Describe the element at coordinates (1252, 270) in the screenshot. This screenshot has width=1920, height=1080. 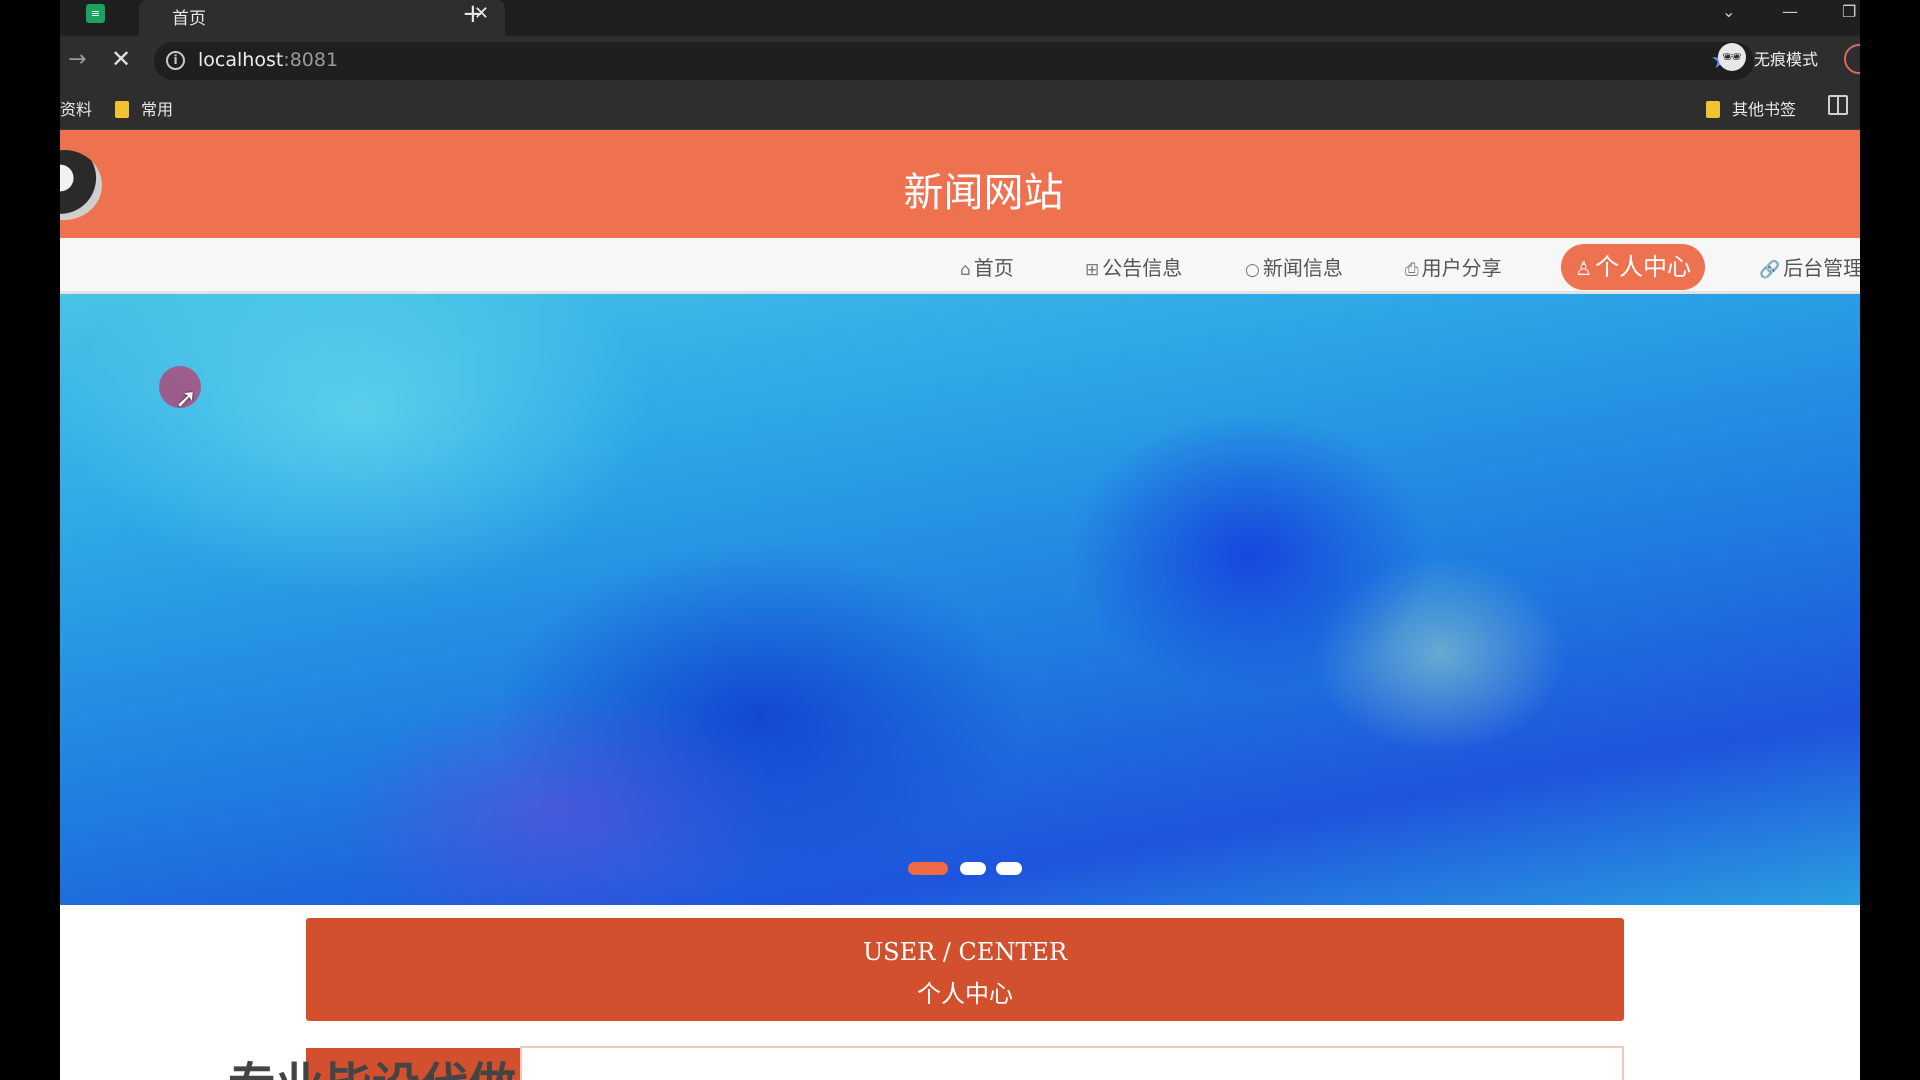
I see `circle-icon: ○` at that location.